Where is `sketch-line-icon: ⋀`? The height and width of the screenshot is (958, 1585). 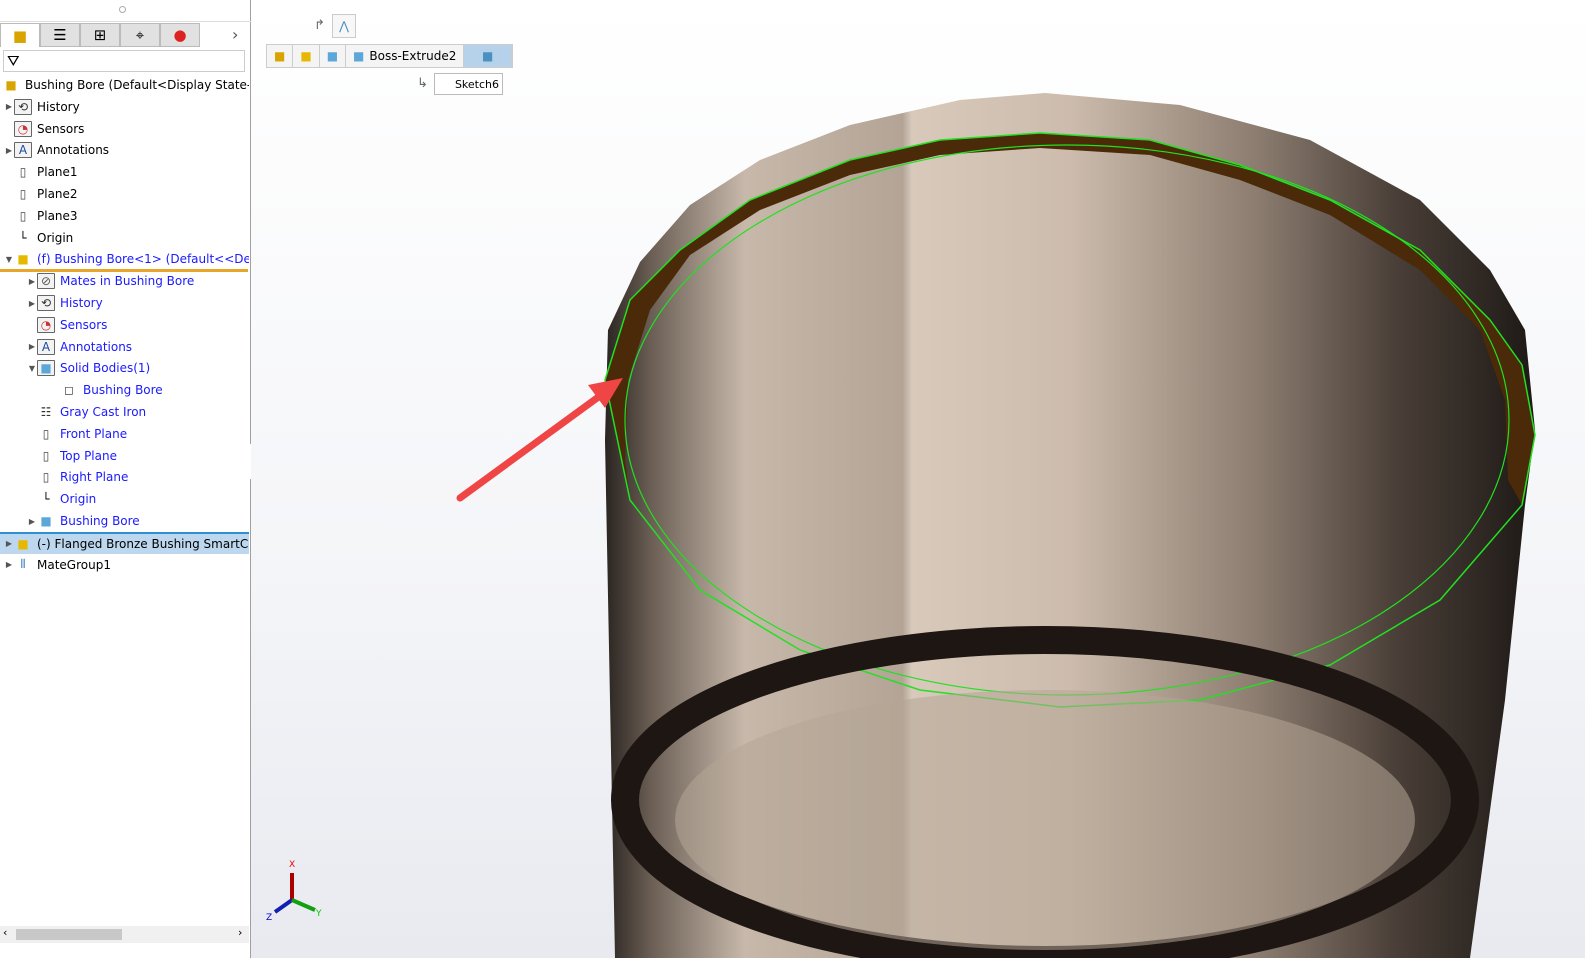
sketch-line-icon: ⋀ is located at coordinates (344, 26).